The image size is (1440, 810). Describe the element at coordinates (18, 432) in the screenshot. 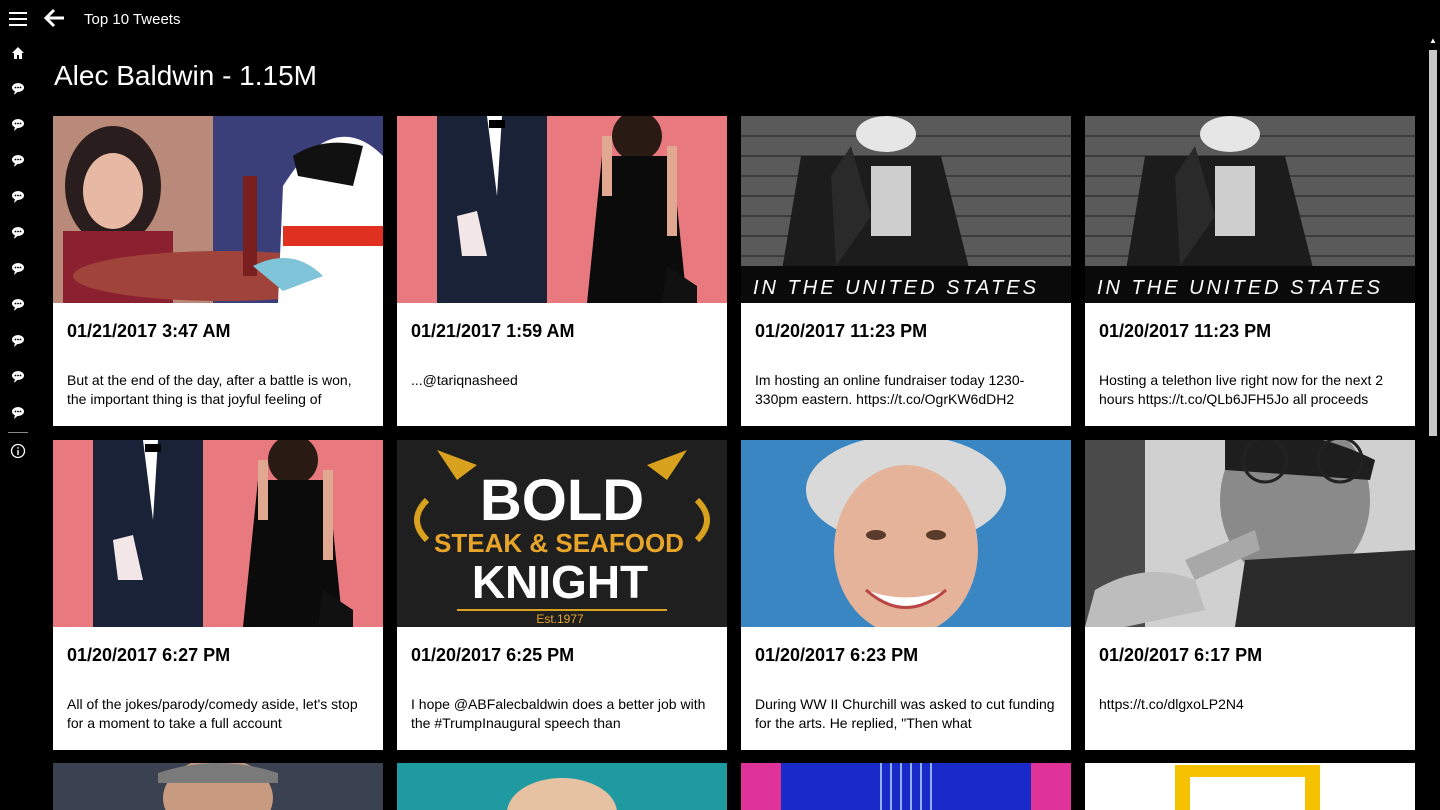

I see `sidebar-divider` at that location.